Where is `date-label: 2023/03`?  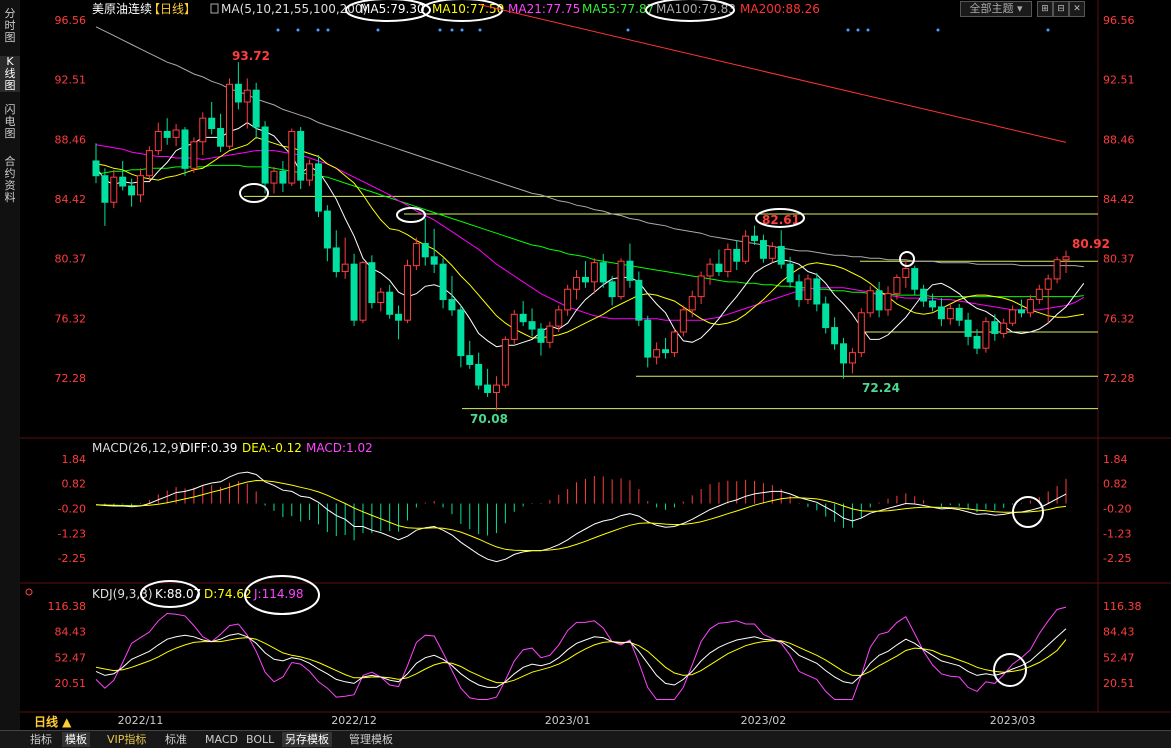 date-label: 2023/03 is located at coordinates (1013, 720).